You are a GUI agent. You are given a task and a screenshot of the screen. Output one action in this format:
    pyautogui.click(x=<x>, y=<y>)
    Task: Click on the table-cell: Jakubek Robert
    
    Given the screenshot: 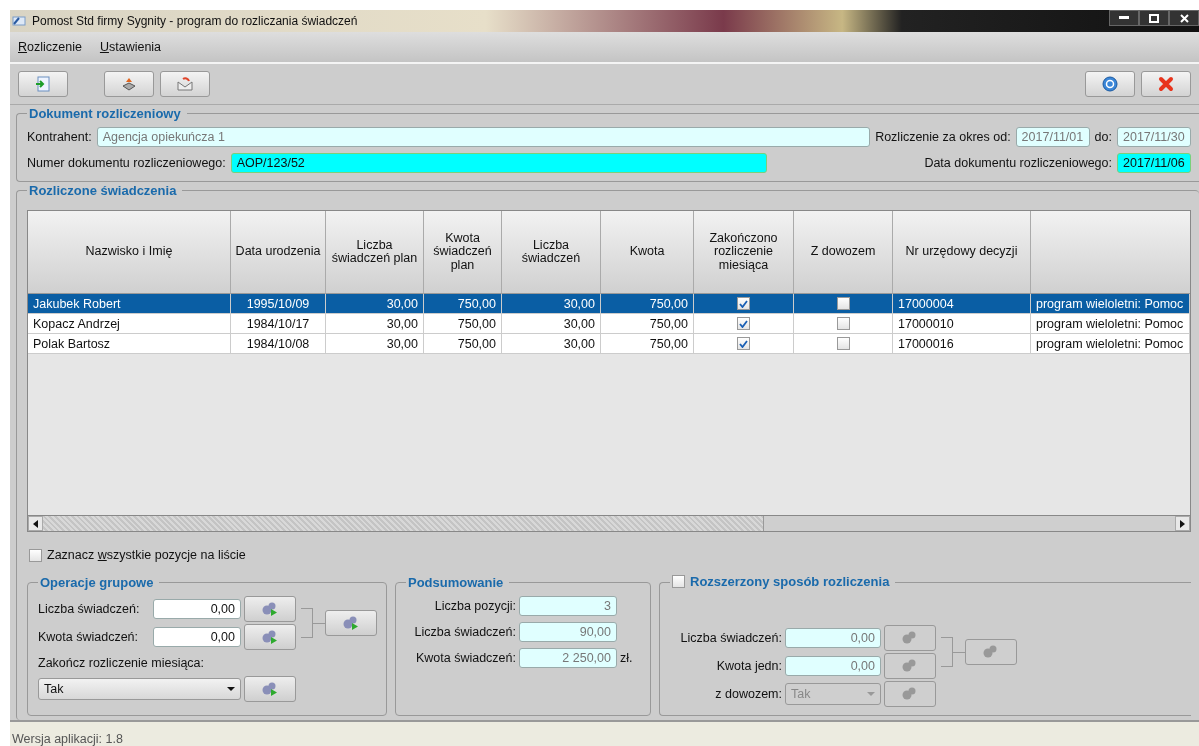 What is the action you would take?
    pyautogui.click(x=129, y=304)
    